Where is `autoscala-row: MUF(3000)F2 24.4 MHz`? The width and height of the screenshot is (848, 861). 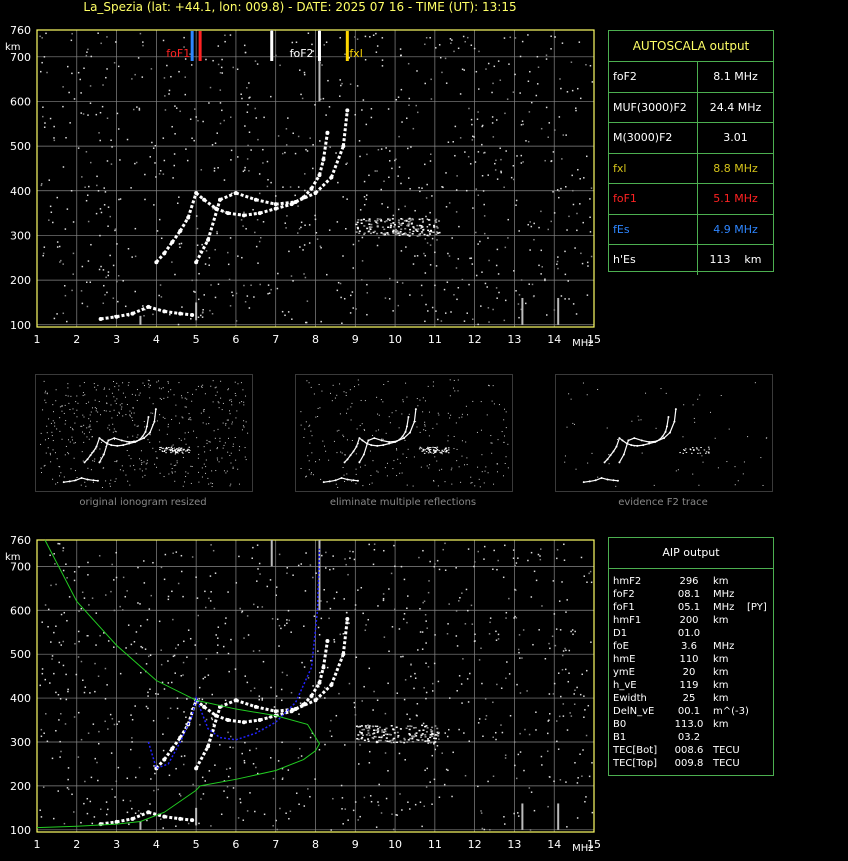
autoscala-row: MUF(3000)F2 24.4 MHz is located at coordinates (691, 107).